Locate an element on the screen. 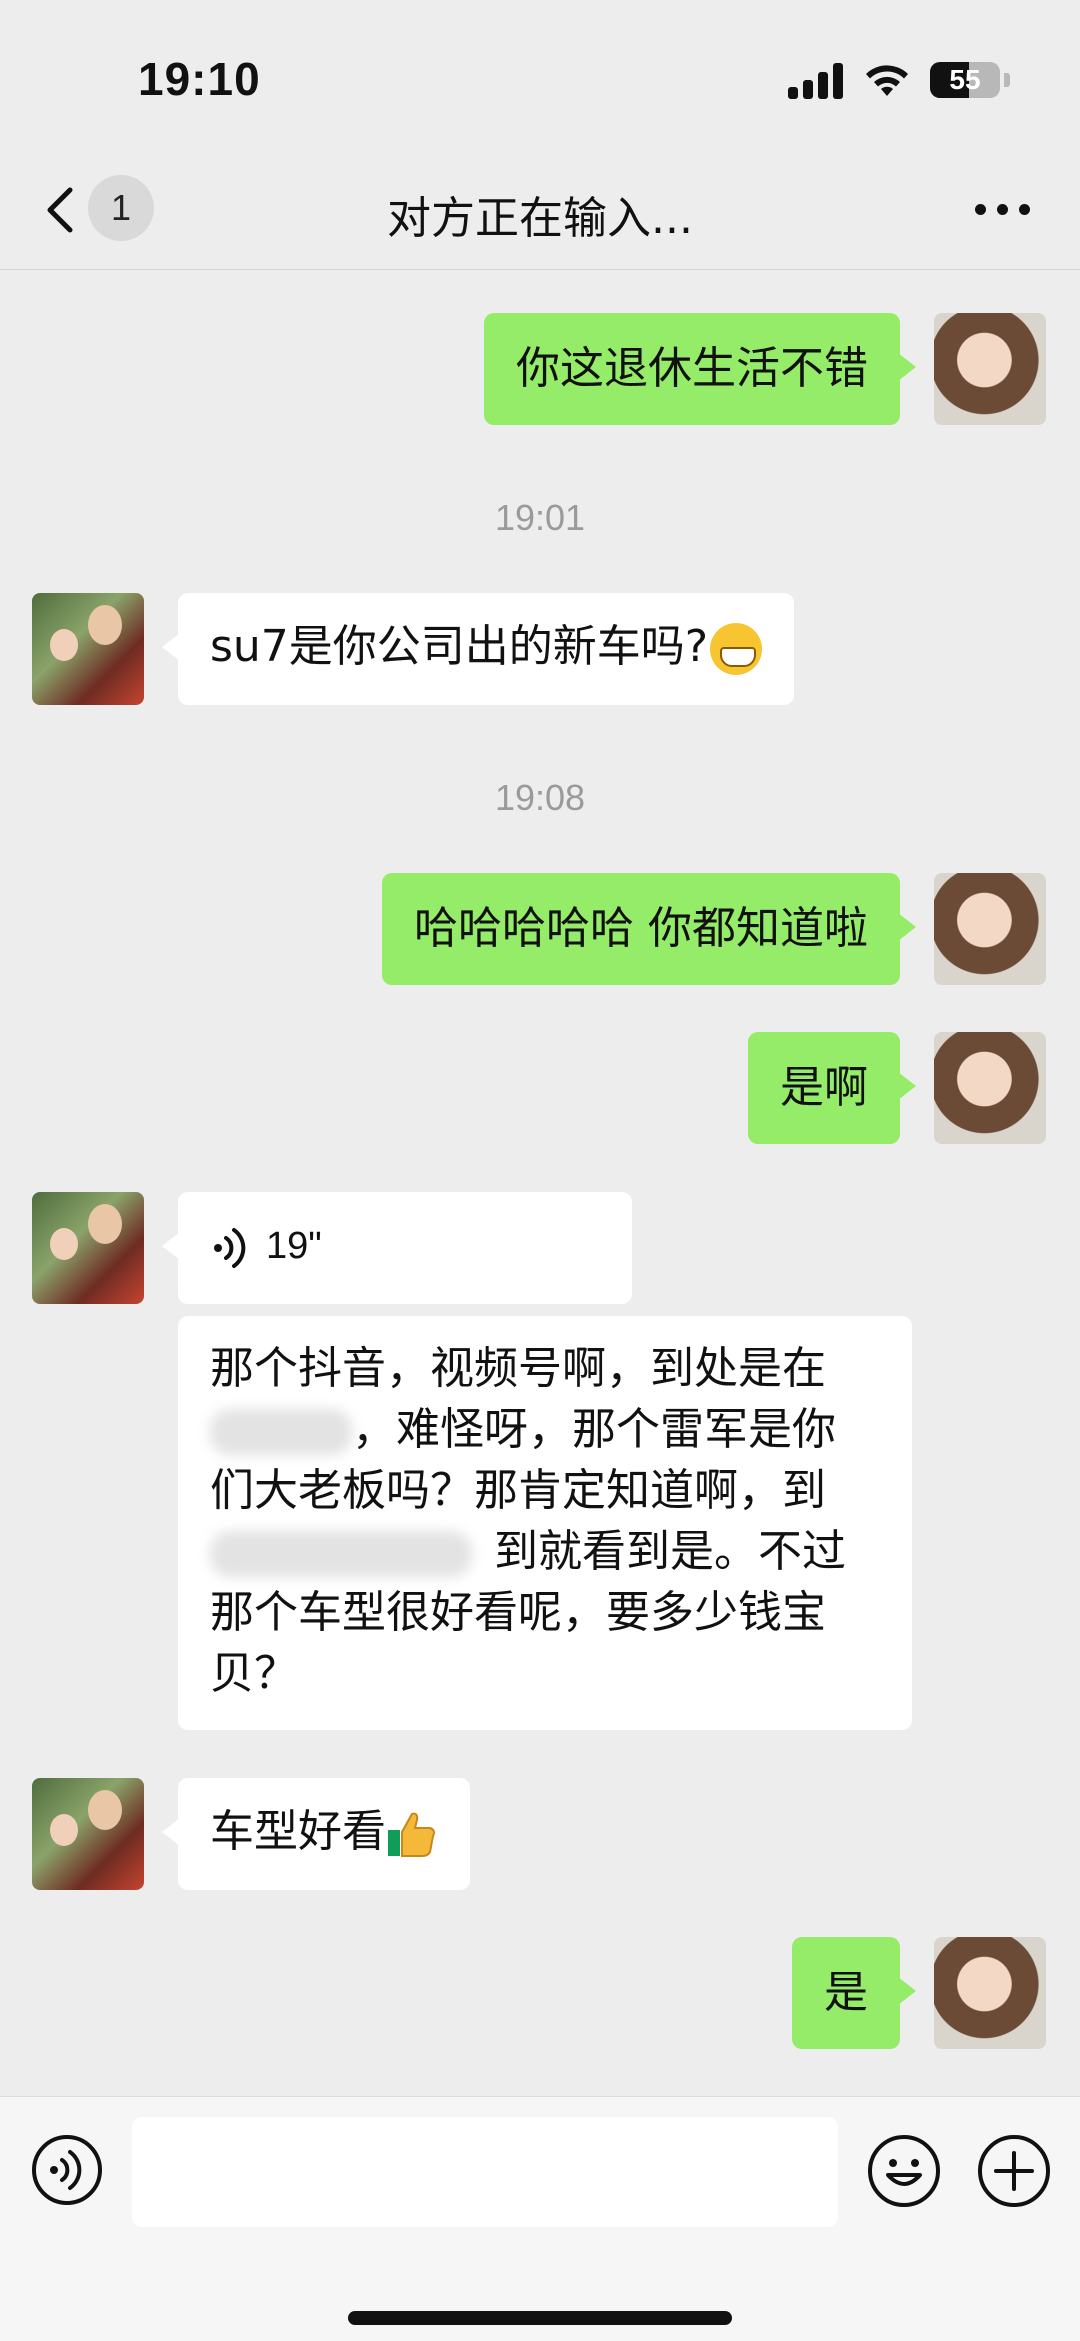  transcript-line: 那个抖音，视频号啊，到处是在 is located at coordinates (518, 1368).